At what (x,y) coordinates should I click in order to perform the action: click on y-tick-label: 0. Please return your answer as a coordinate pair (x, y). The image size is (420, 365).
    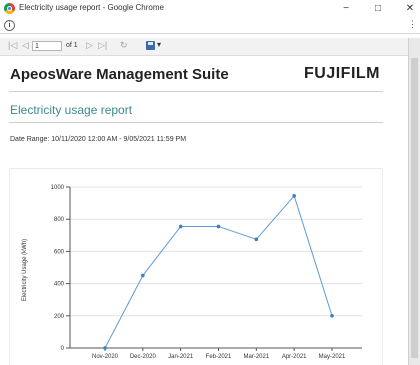
    Looking at the image, I should click on (63, 349).